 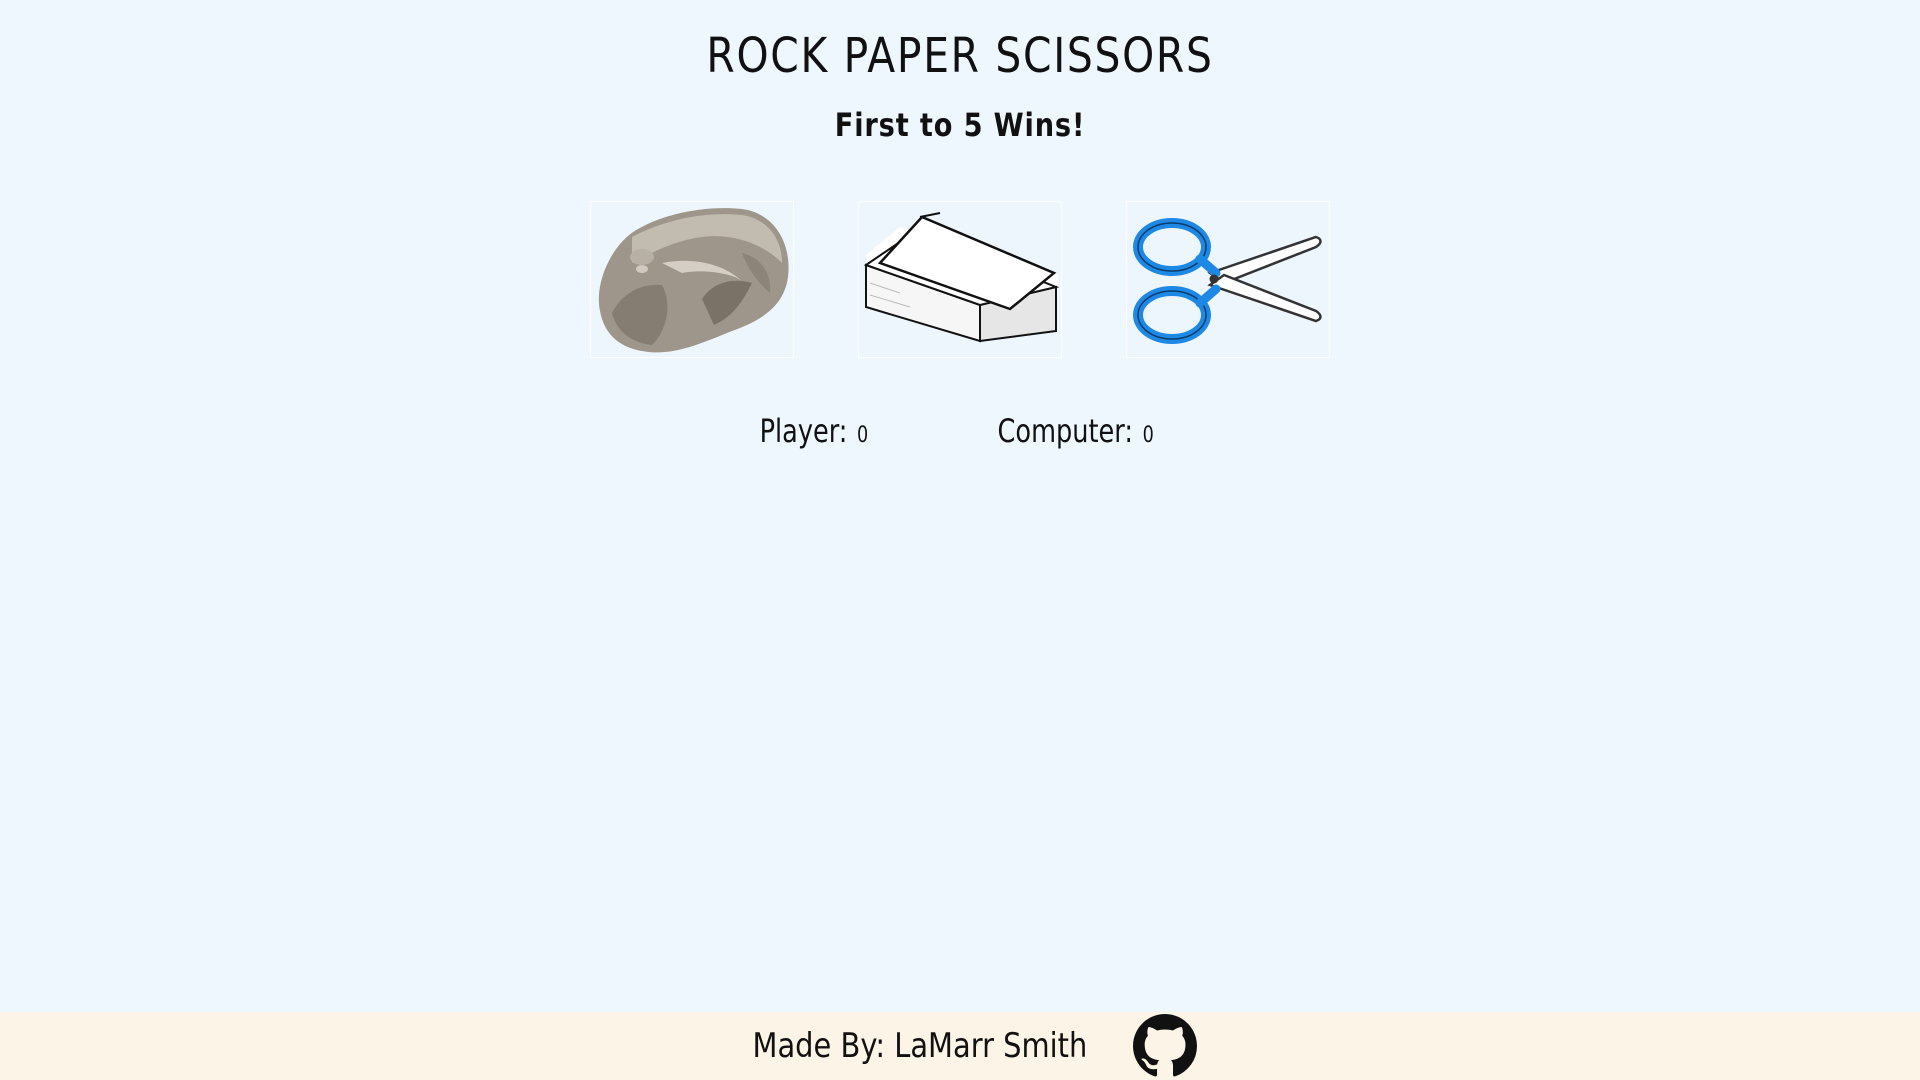 I want to click on rock-icon, so click(x=693, y=279).